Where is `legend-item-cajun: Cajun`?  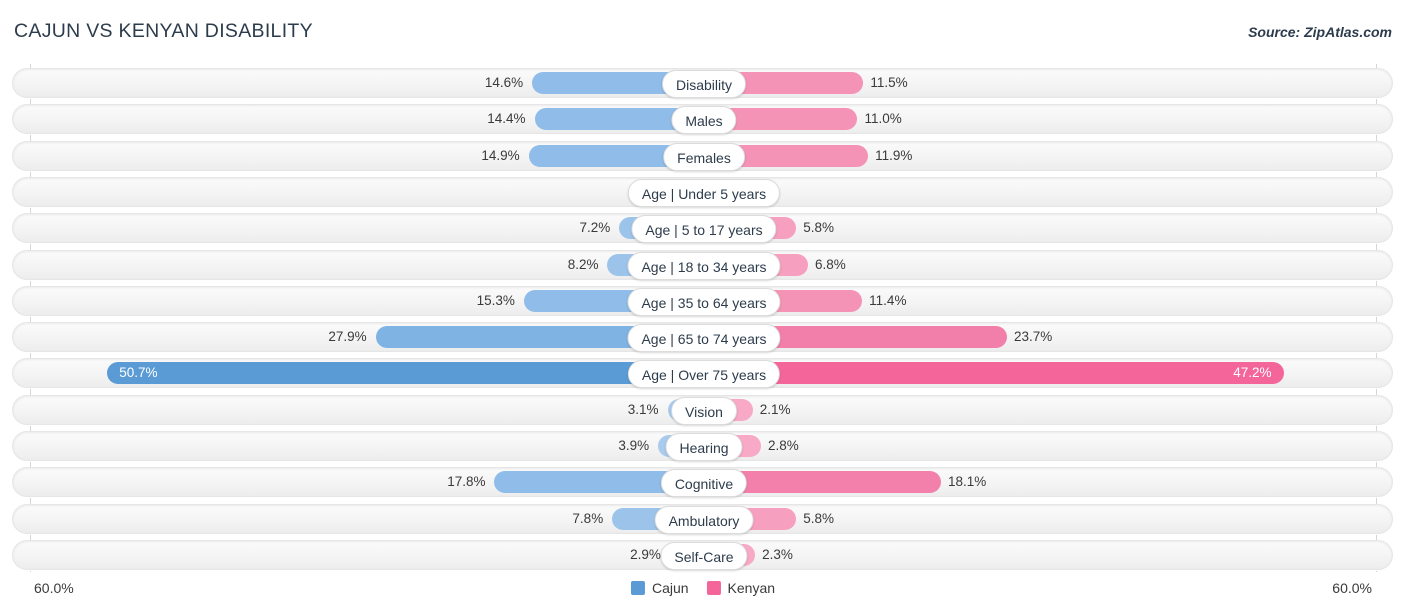 legend-item-cajun: Cajun is located at coordinates (659, 588).